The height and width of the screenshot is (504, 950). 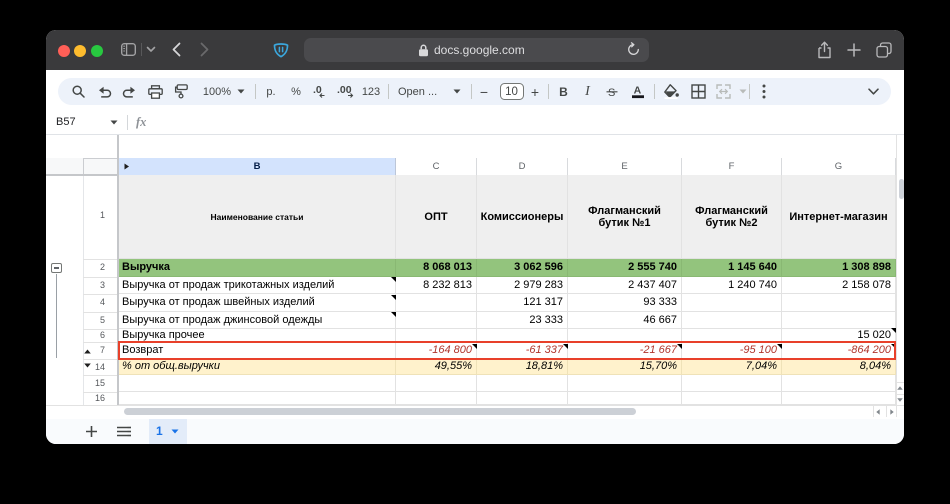 I want to click on svg-text: A, so click(x=638, y=91).